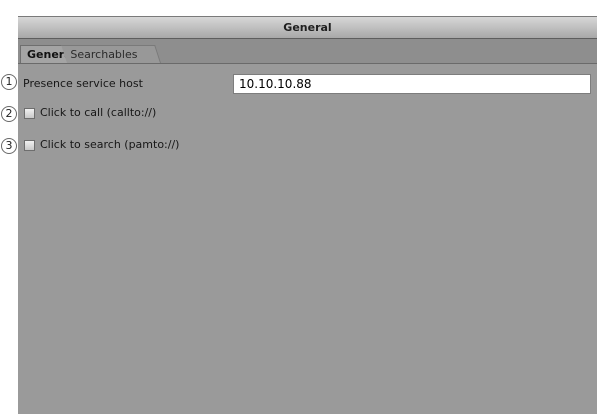  What do you see at coordinates (9, 146) in the screenshot?
I see `callout-marker-3: 3` at bounding box center [9, 146].